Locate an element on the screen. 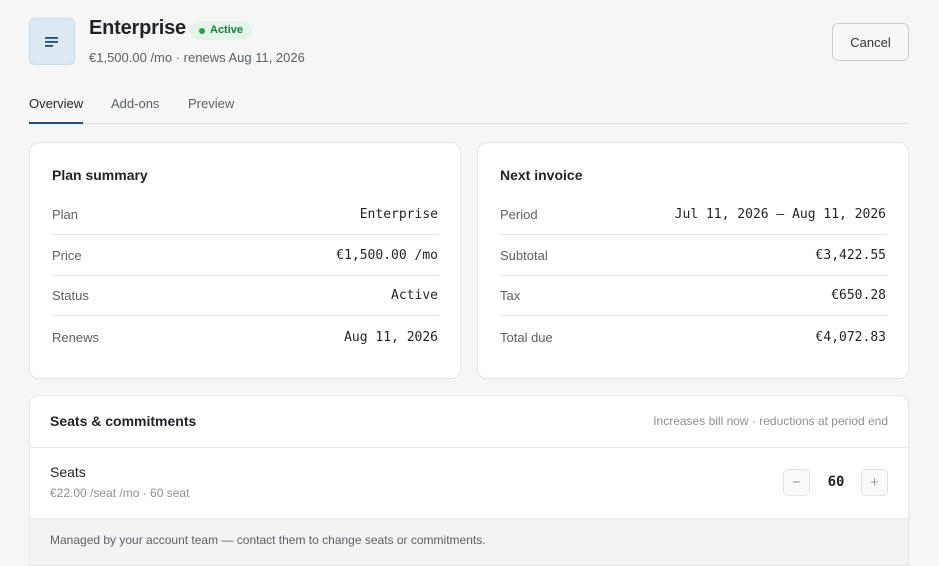  row-value: Enterprise is located at coordinates (398, 214).